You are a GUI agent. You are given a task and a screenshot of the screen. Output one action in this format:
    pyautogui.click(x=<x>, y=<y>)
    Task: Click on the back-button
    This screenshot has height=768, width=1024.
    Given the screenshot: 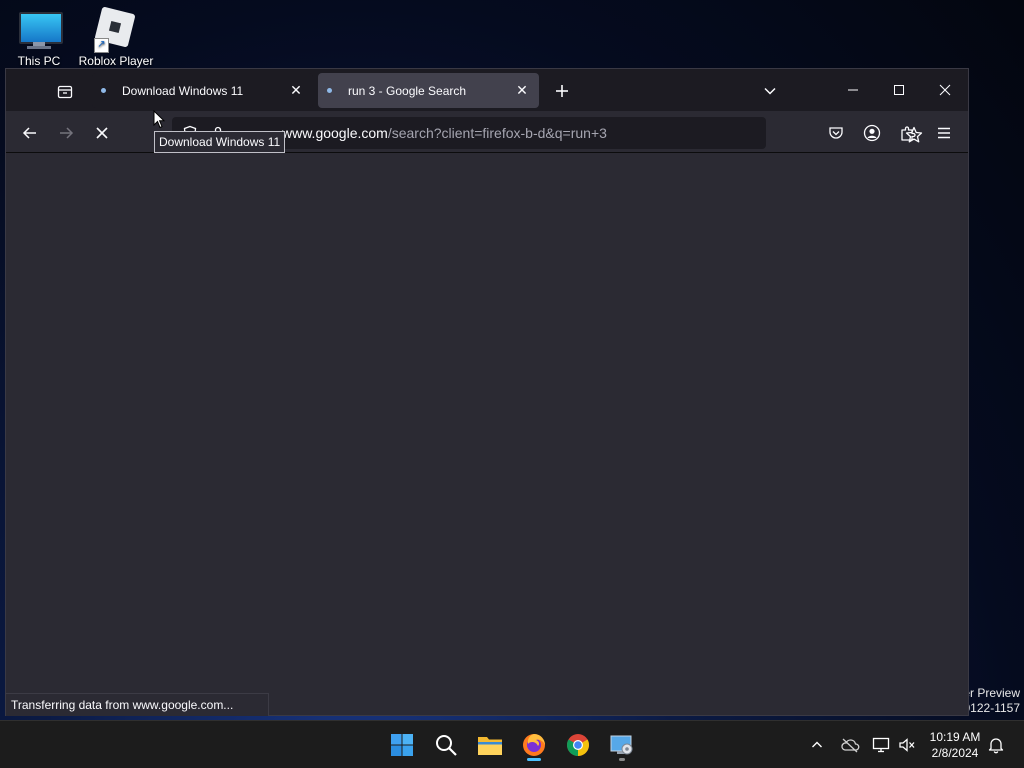 What is the action you would take?
    pyautogui.click(x=30, y=133)
    